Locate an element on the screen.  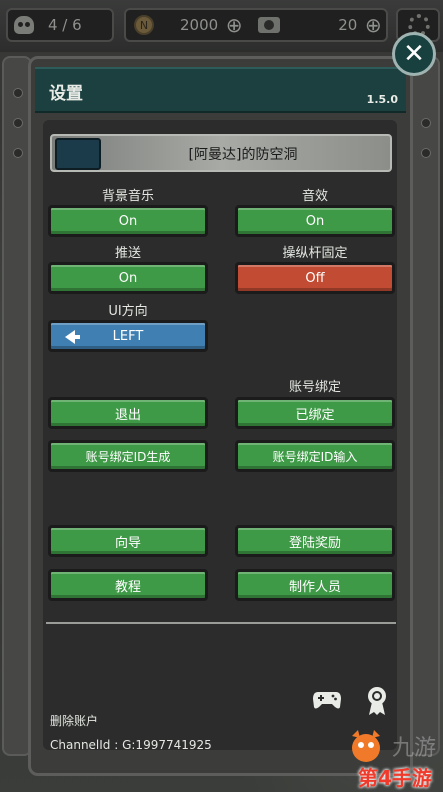
sfx-toggle-button: On is located at coordinates (315, 221).